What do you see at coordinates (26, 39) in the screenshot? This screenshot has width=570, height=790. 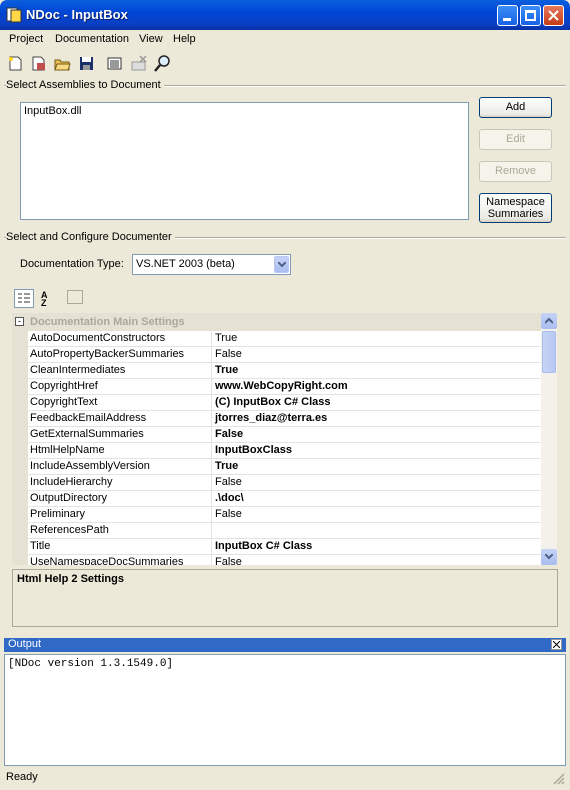 I see `menu-project: Project` at bounding box center [26, 39].